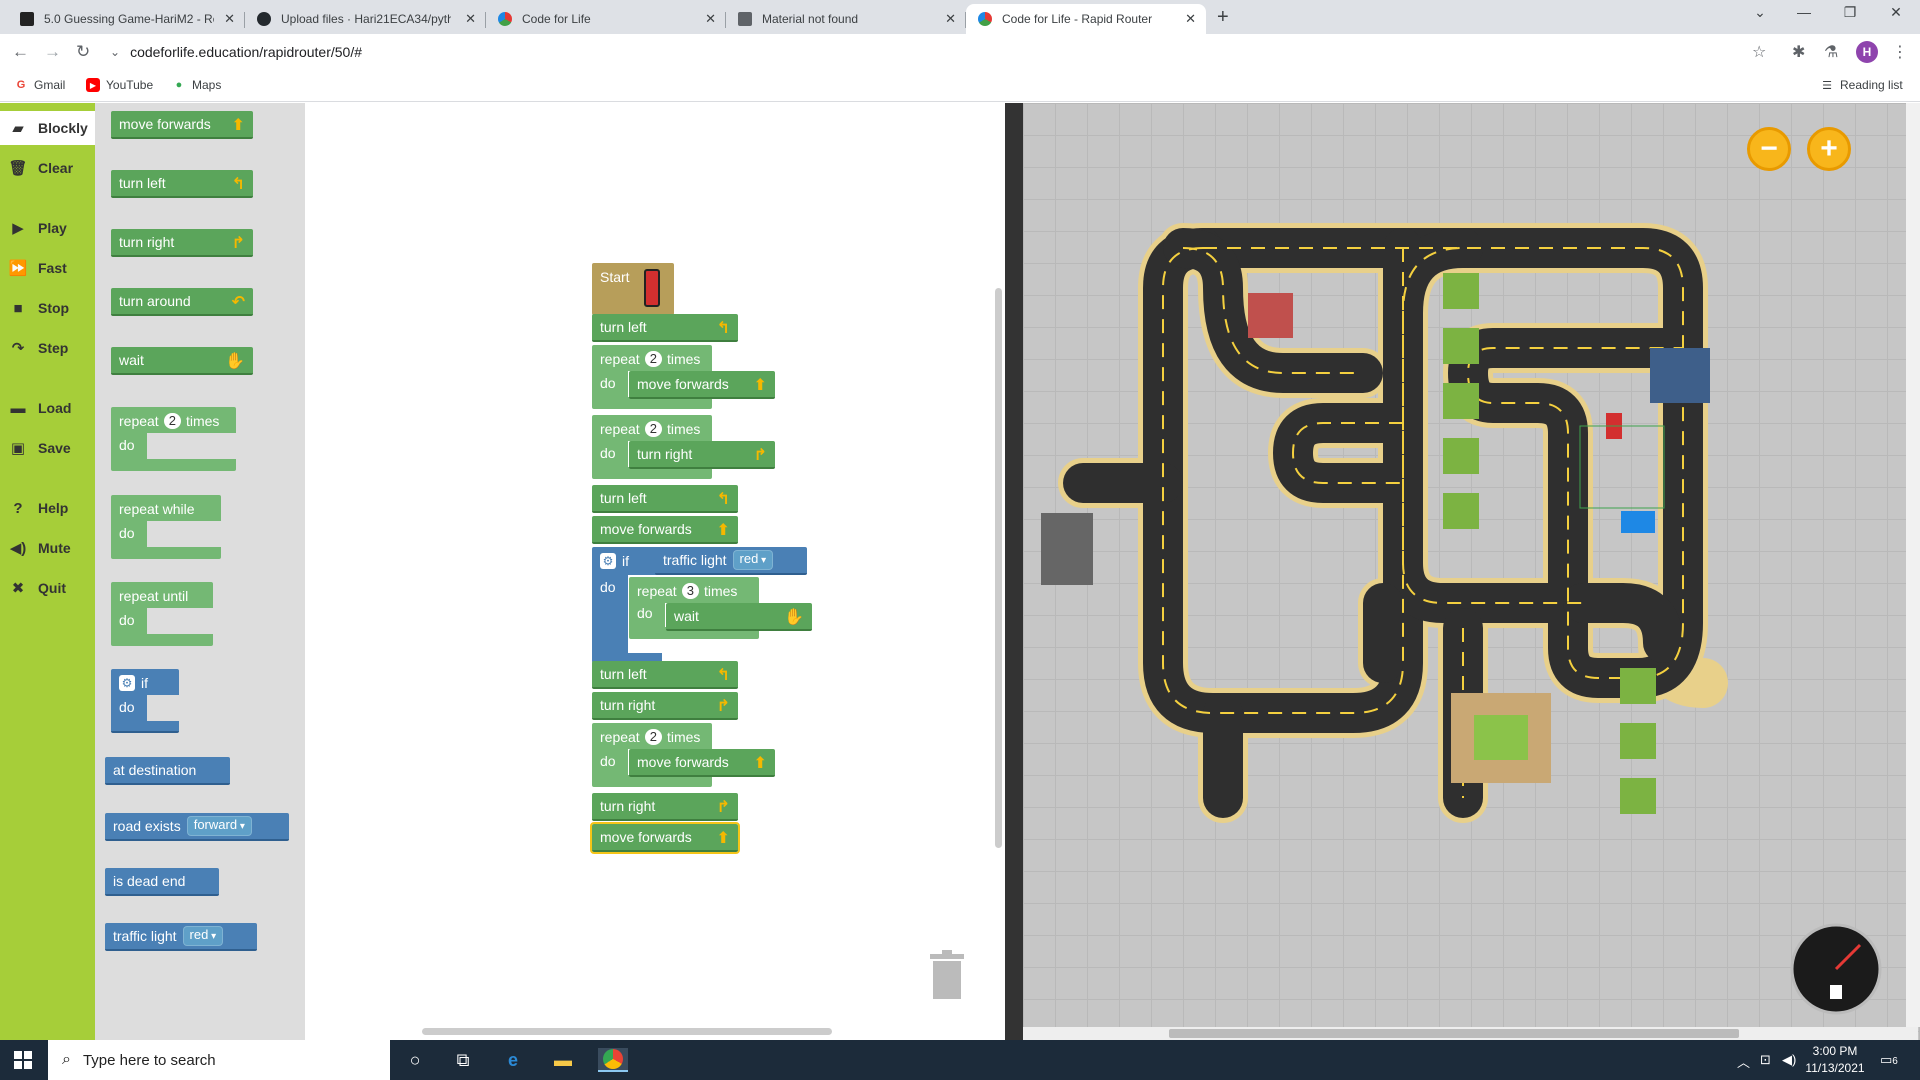  I want to click on tab-github: Upload files · Hari21ECA34/pytho ✕, so click(365, 19).